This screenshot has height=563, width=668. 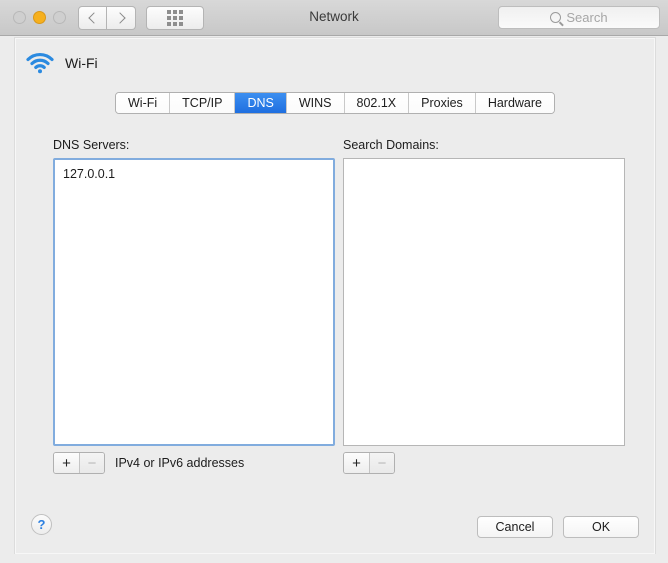 What do you see at coordinates (261, 103) in the screenshot?
I see `tab-dns: DNS` at bounding box center [261, 103].